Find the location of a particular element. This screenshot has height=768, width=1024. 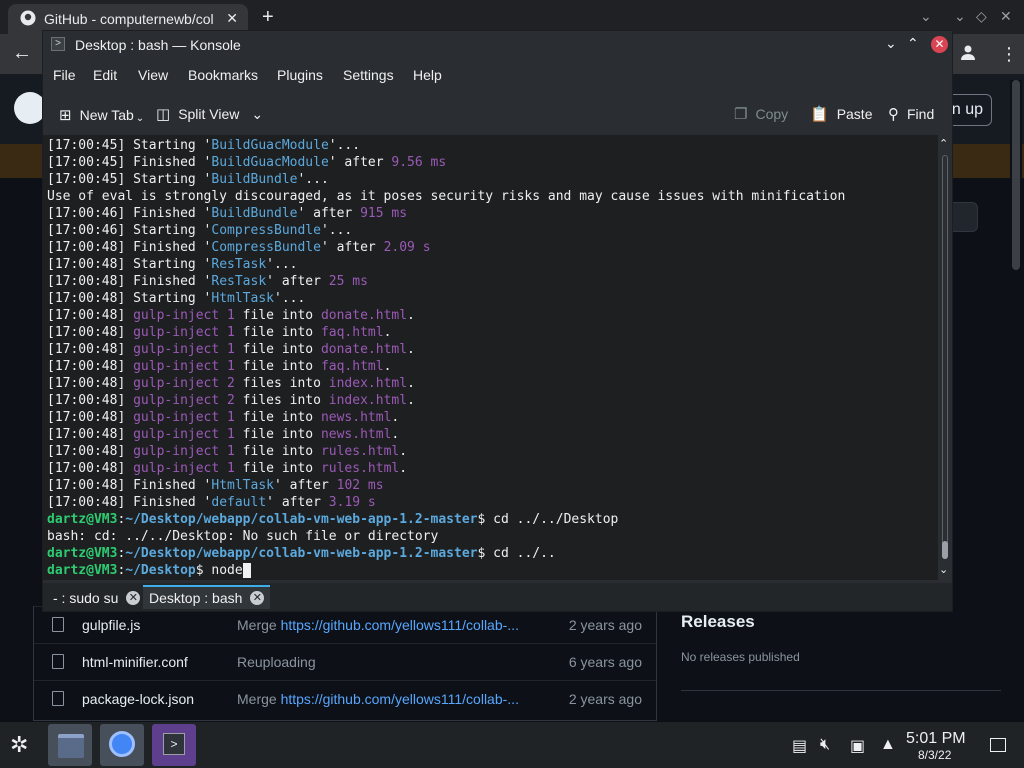

search-icon: ⚲ is located at coordinates (893, 114).